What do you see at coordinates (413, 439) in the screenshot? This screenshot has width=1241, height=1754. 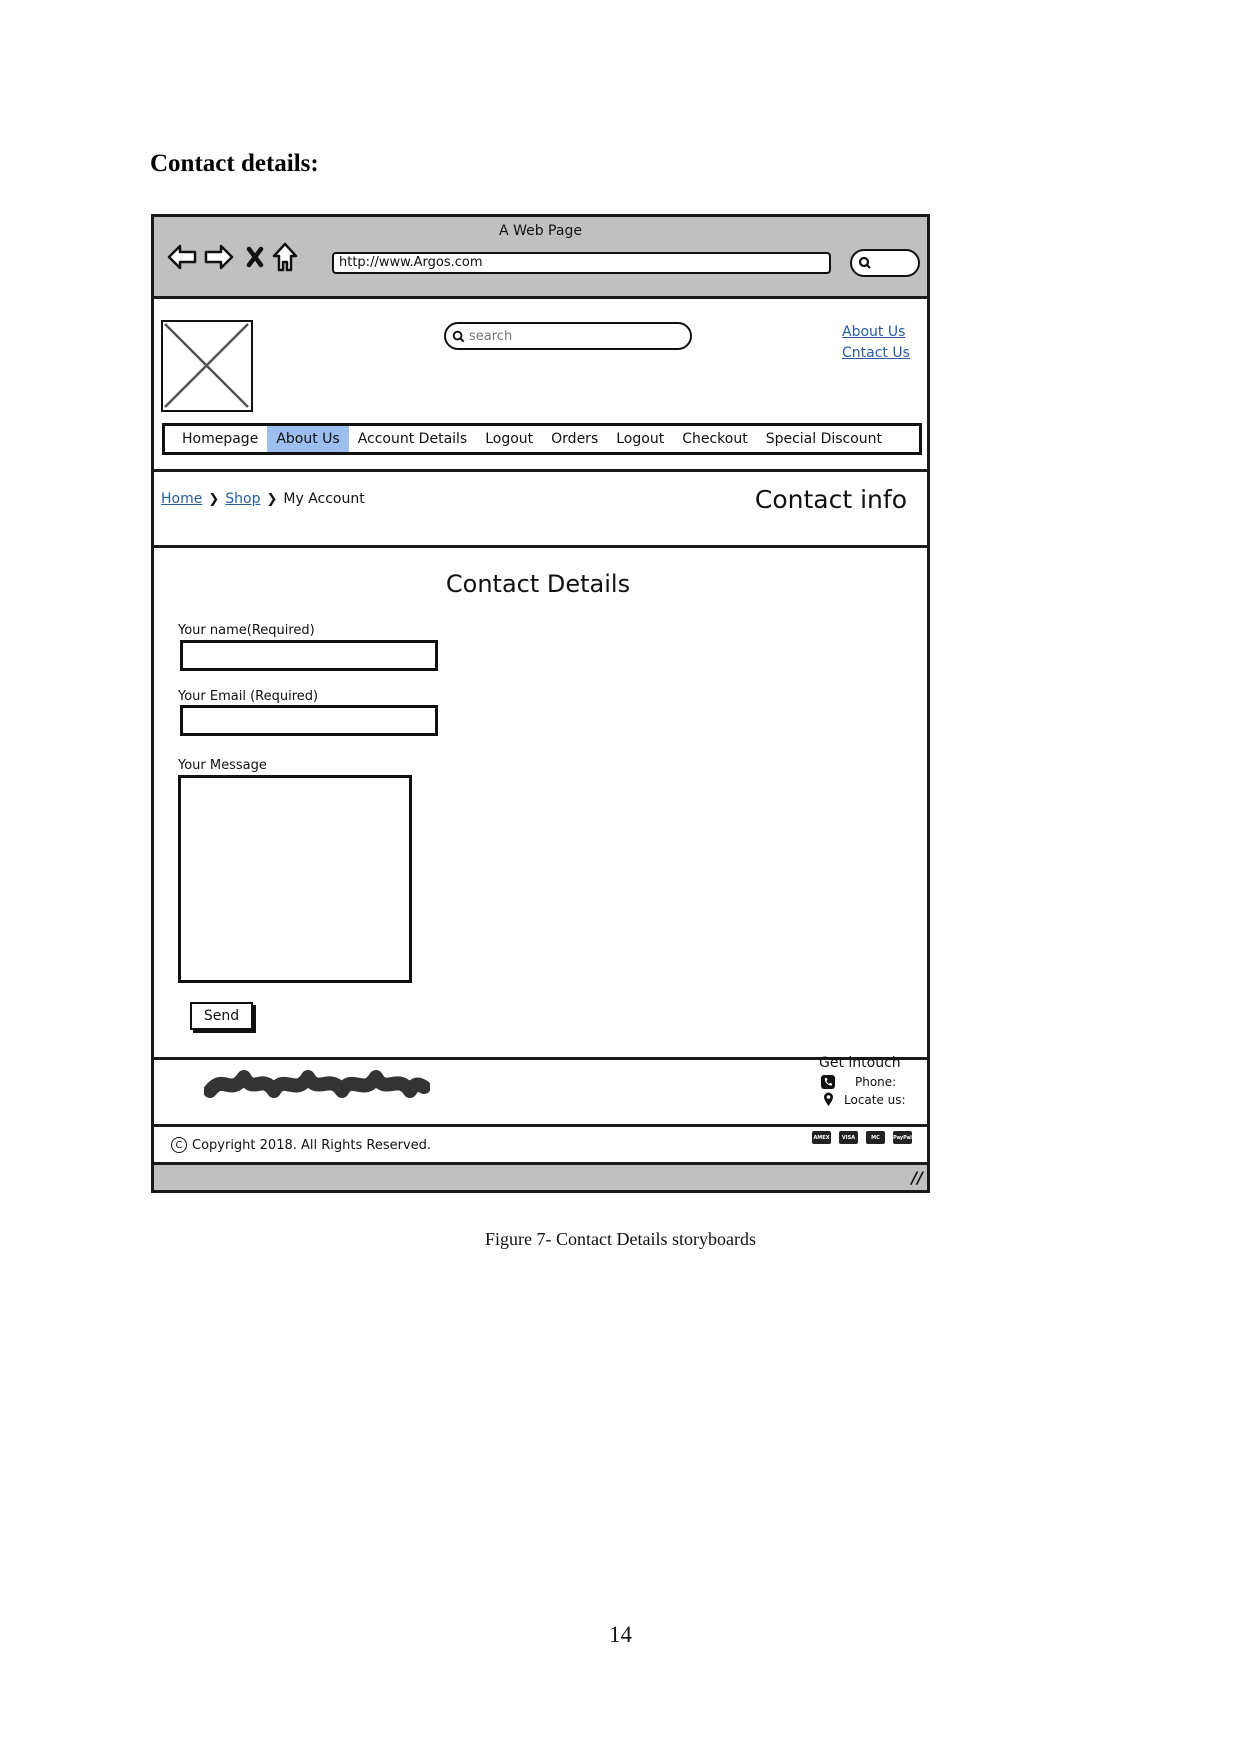 I see `nav-item-account-details: Account Details` at bounding box center [413, 439].